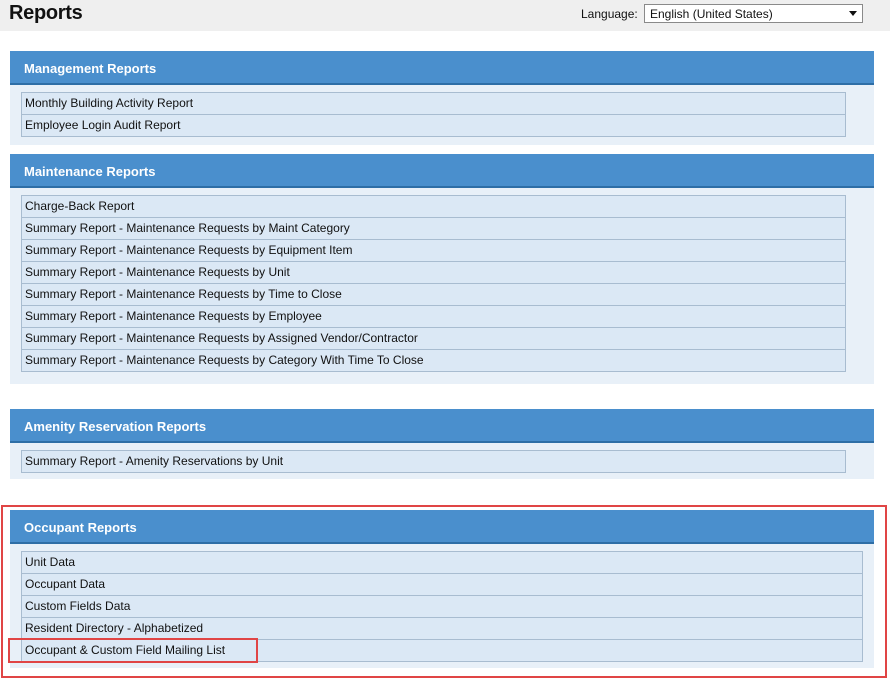 The width and height of the screenshot is (890, 685). What do you see at coordinates (442, 584) in the screenshot?
I see `report-link-occupant-data: Occupant Data` at bounding box center [442, 584].